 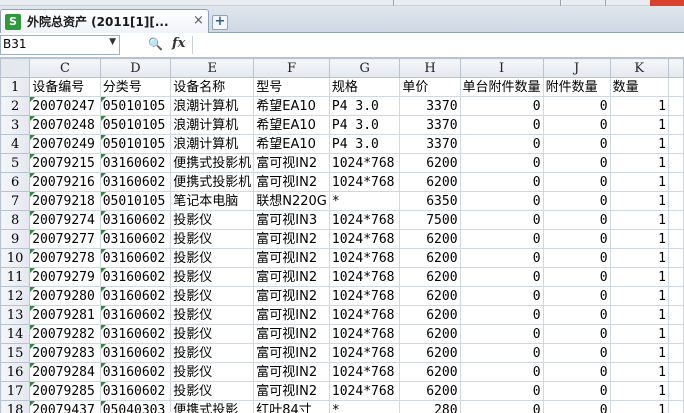 What do you see at coordinates (430, 201) in the screenshot?
I see `cell-h: 6350` at bounding box center [430, 201].